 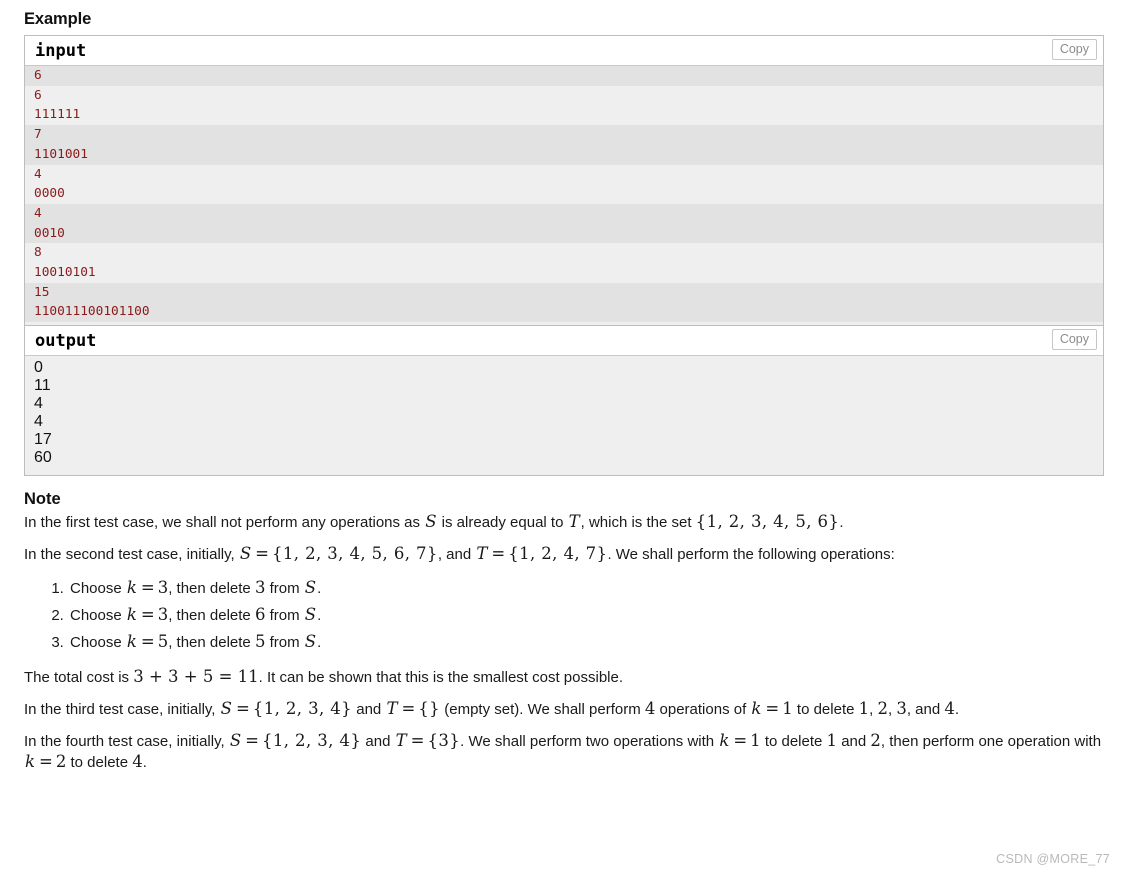 I want to click on note-p4-text-2: and, so click(x=369, y=710).